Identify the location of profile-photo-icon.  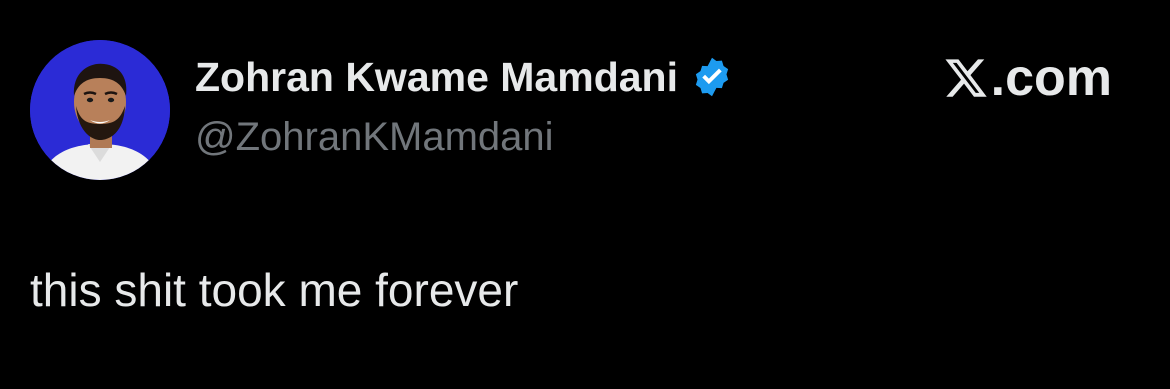
(100, 110).